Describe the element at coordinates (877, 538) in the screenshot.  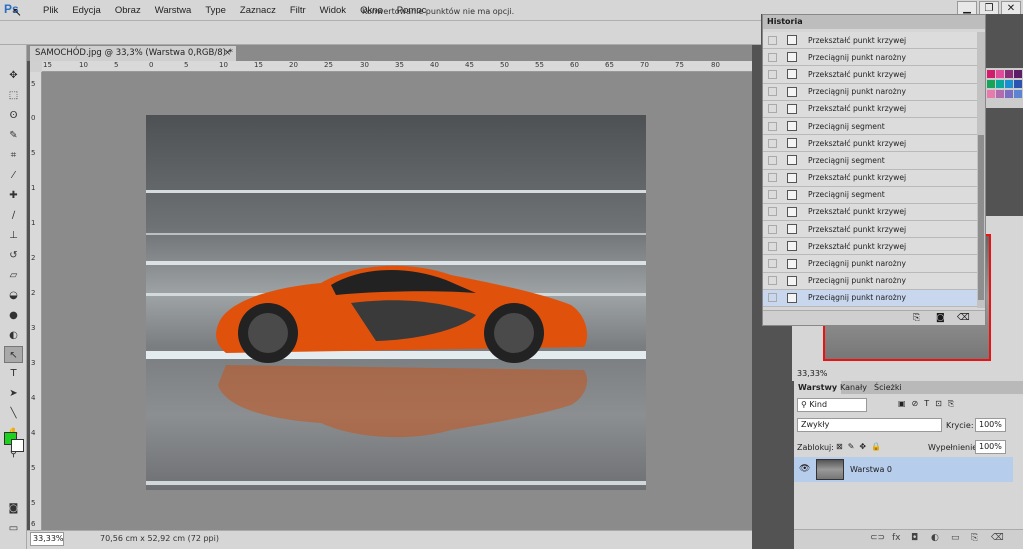
I see `link-layers-icon: ⊂⊃` at that location.